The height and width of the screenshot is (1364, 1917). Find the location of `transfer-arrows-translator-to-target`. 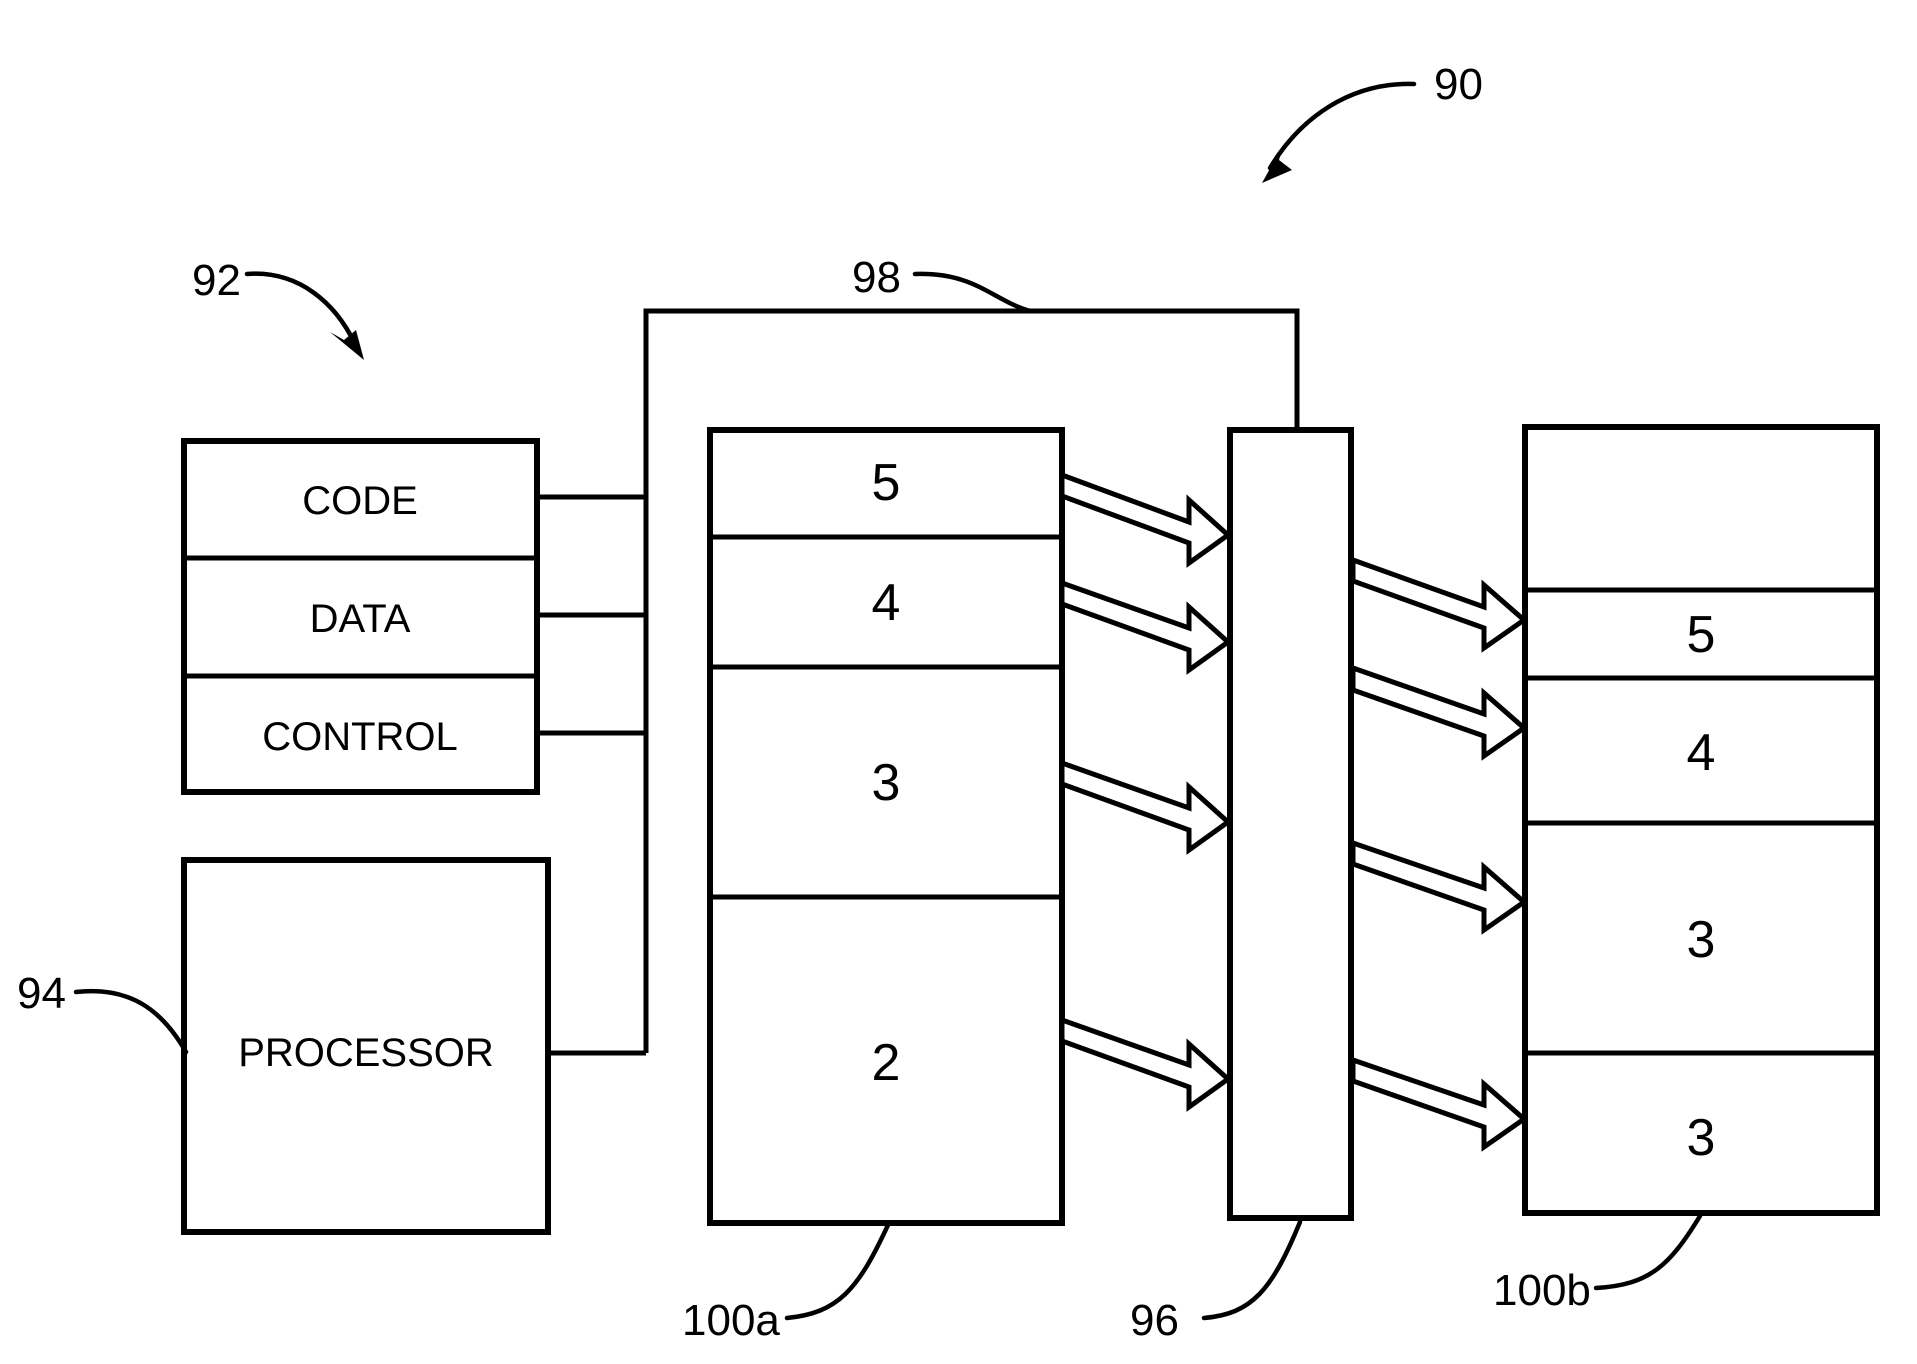

transfer-arrows-translator-to-target is located at coordinates (1439, 854).